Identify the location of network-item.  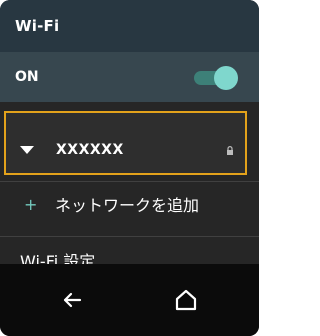
(125, 143).